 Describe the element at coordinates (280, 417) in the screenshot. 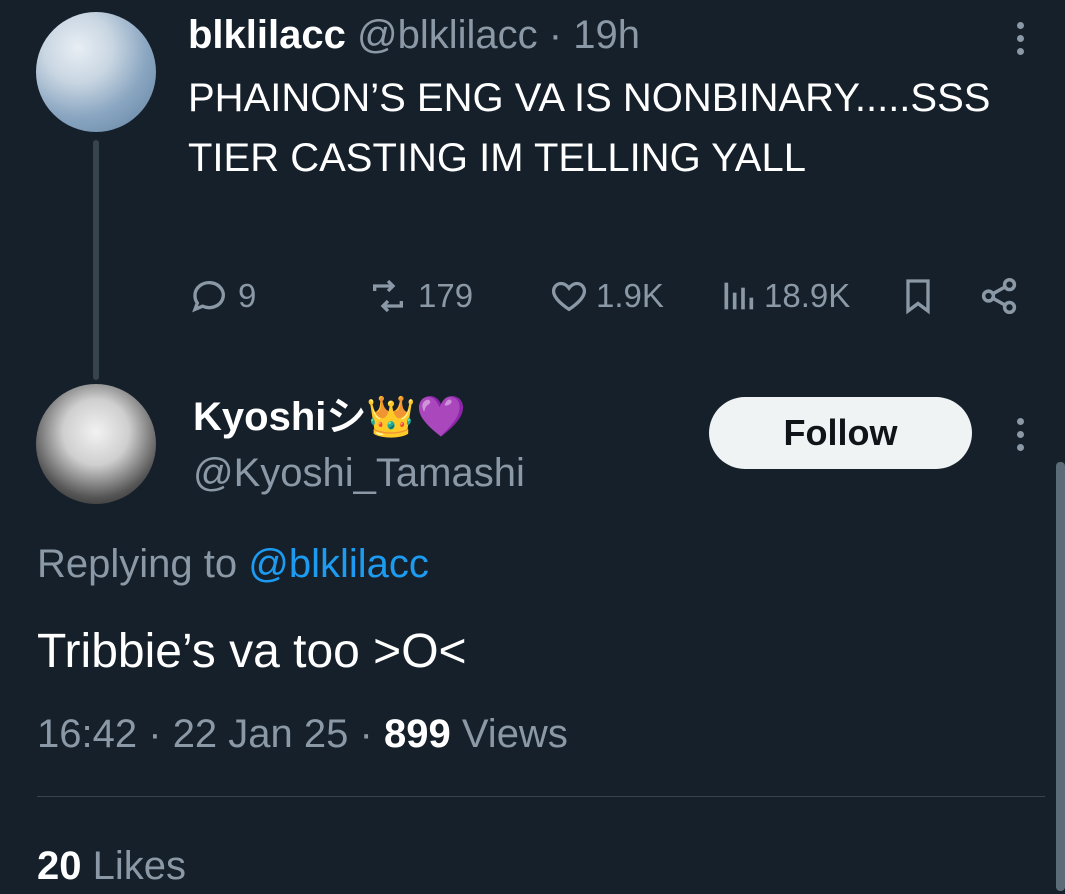

I see `reply-display-name: Kyoshiシ` at that location.